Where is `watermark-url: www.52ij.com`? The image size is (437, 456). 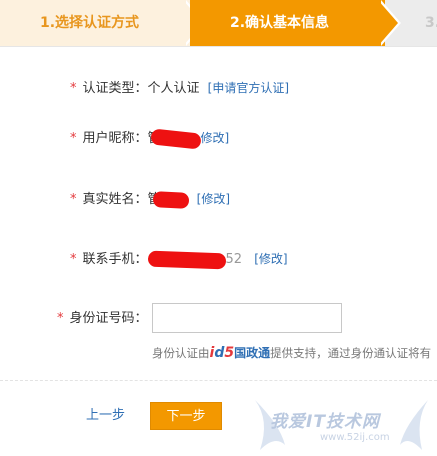 watermark-url: www.52ij.com is located at coordinates (355, 437).